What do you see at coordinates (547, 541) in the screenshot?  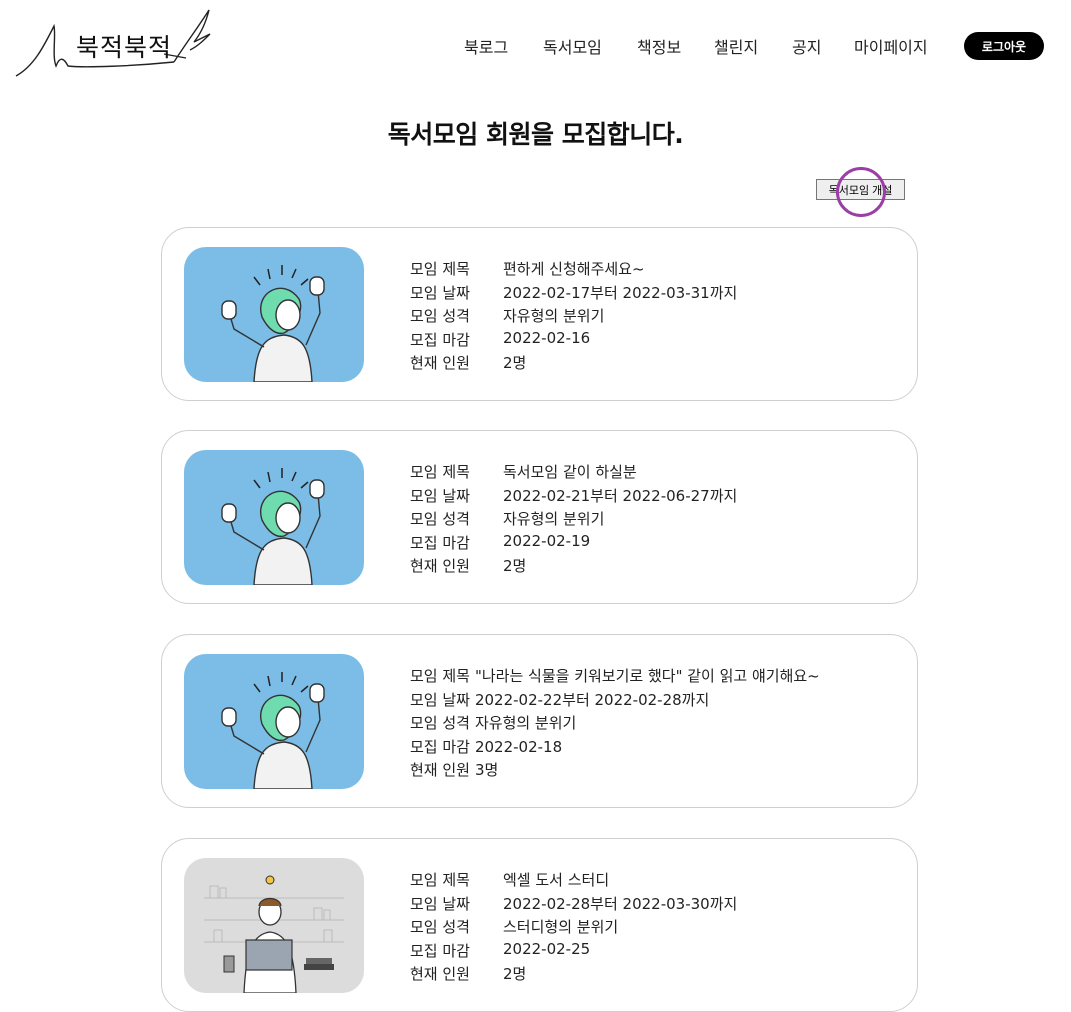 I see `meeting-deadline: 2022-02-19` at bounding box center [547, 541].